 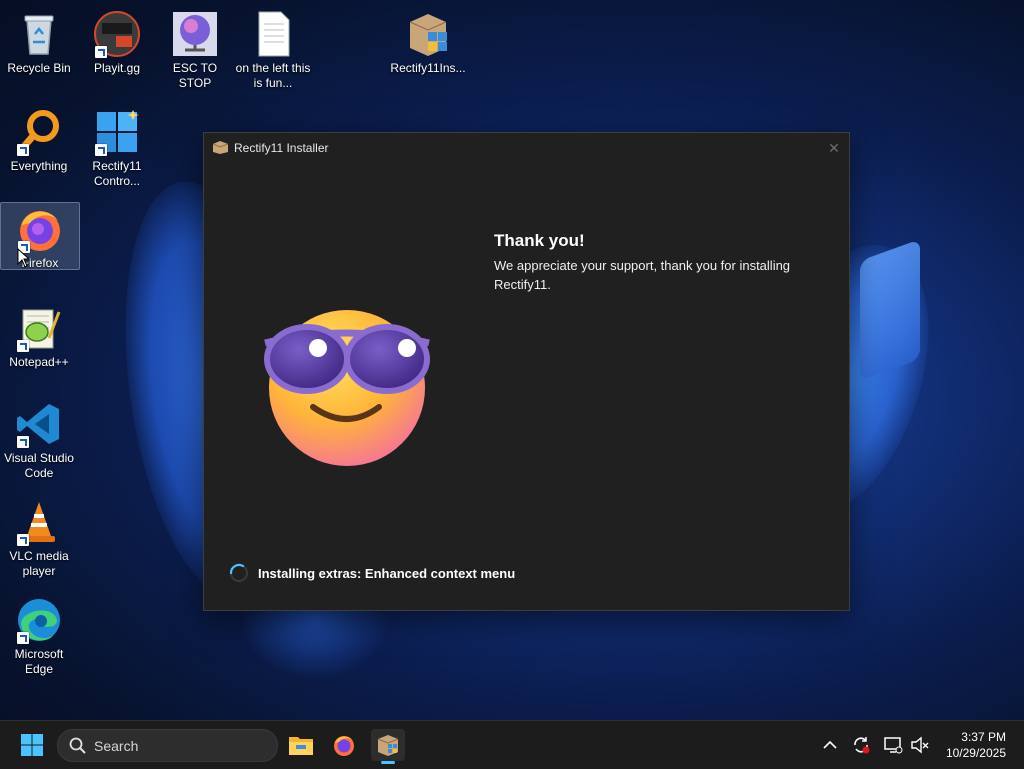 What do you see at coordinates (39, 620) in the screenshot?
I see `edge-icon` at bounding box center [39, 620].